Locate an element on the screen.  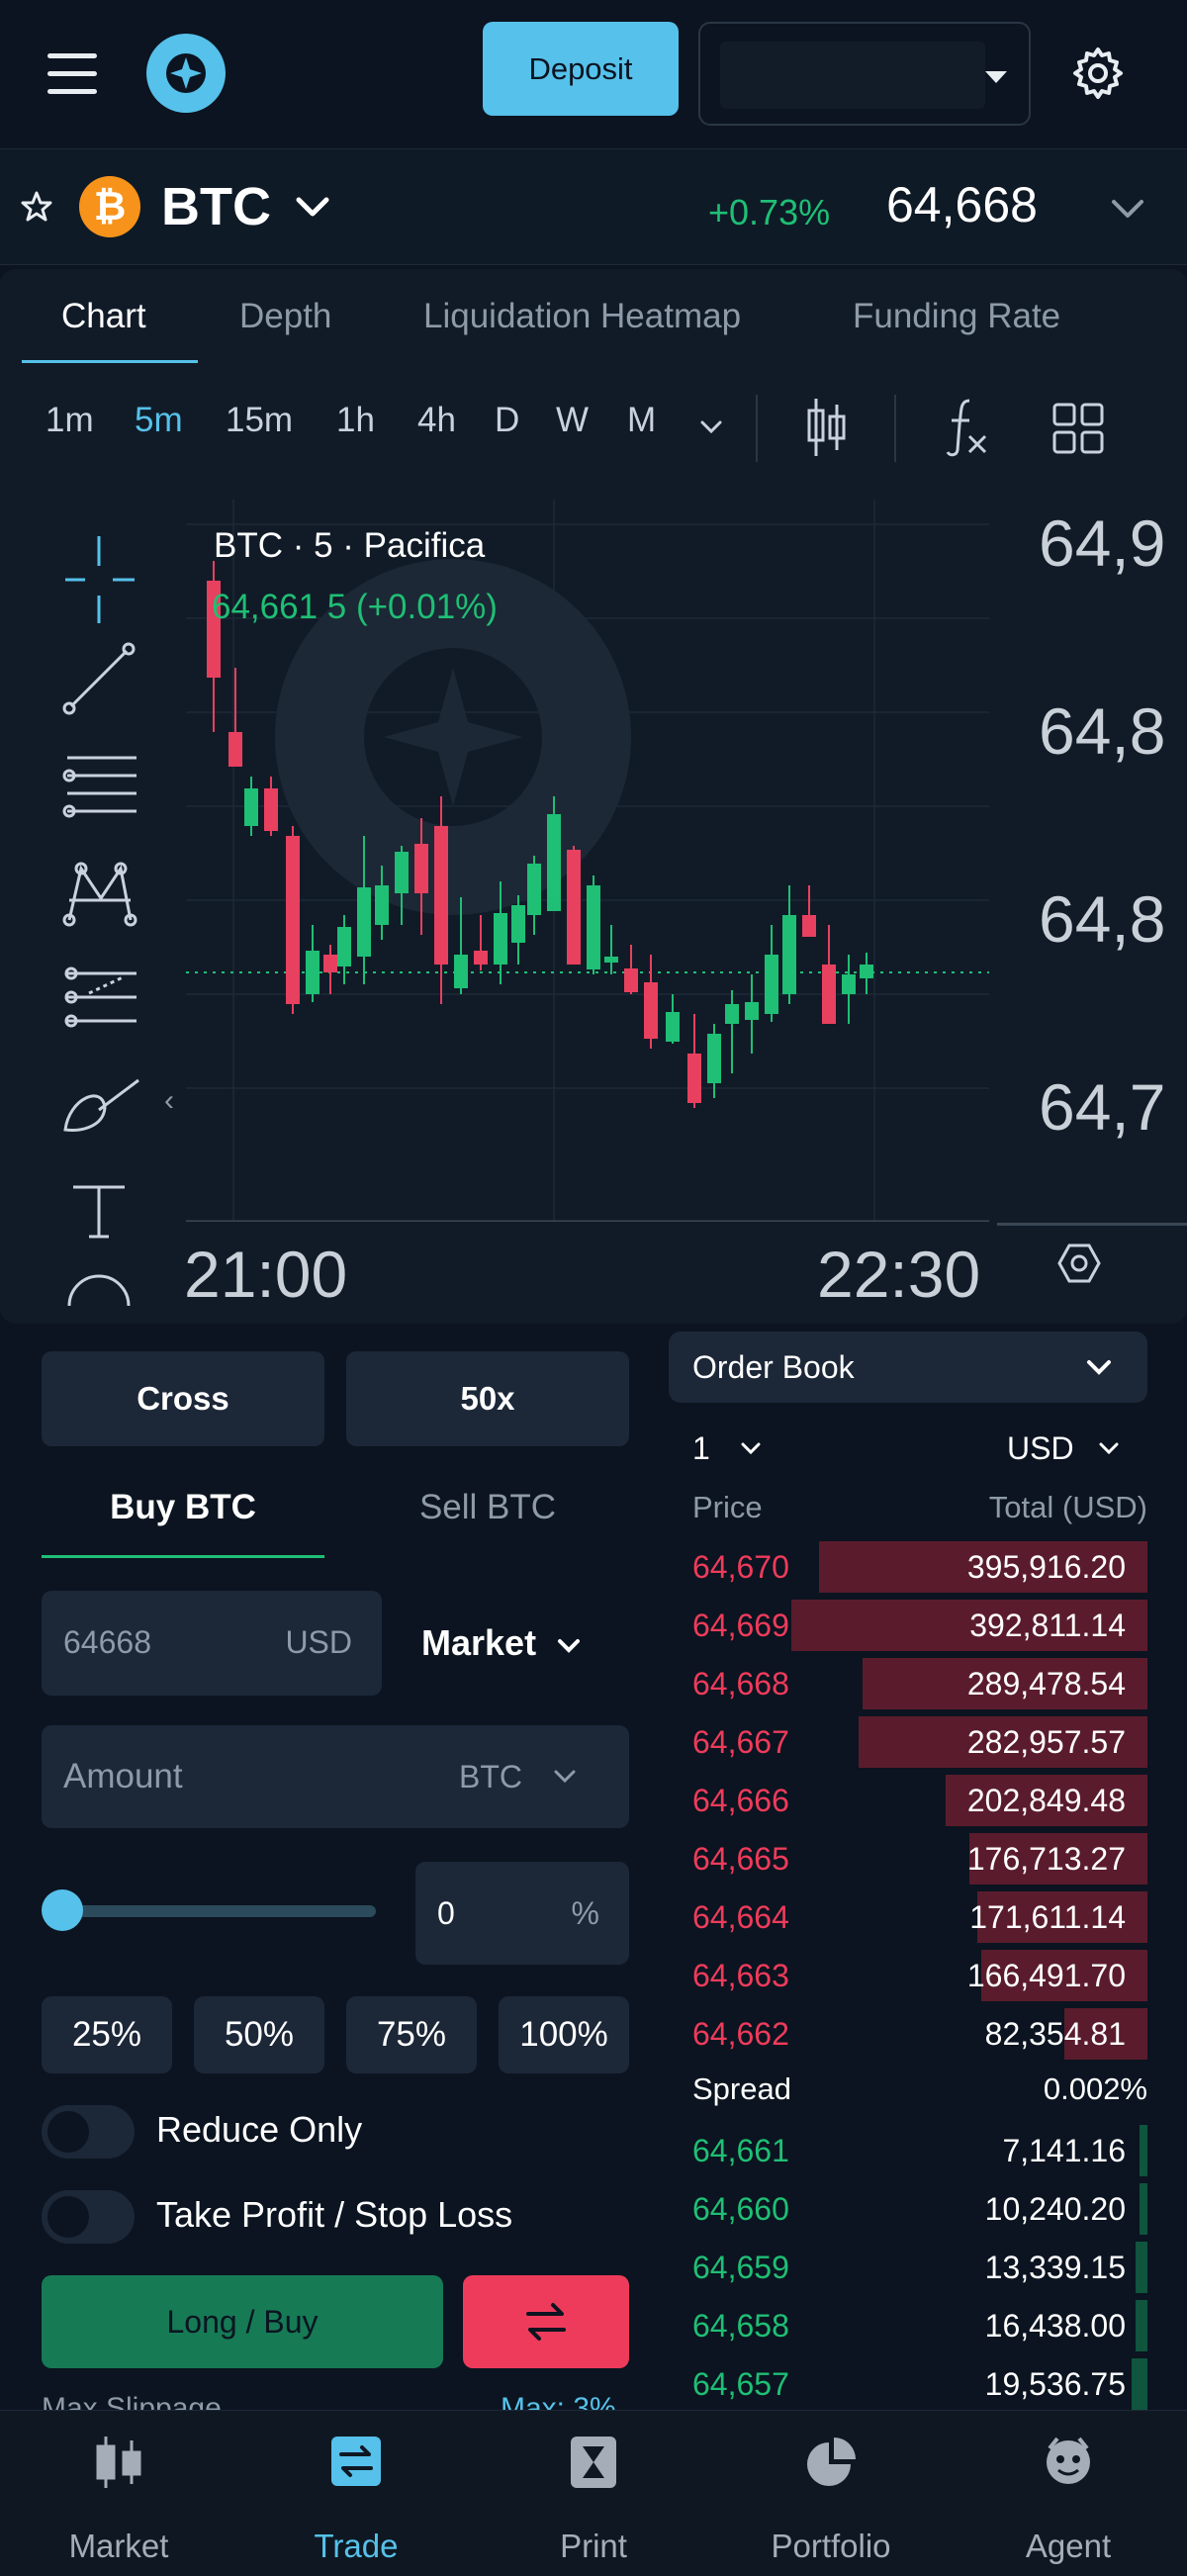
bid-row: 64,660 10,240.20 is located at coordinates (908, 2208).